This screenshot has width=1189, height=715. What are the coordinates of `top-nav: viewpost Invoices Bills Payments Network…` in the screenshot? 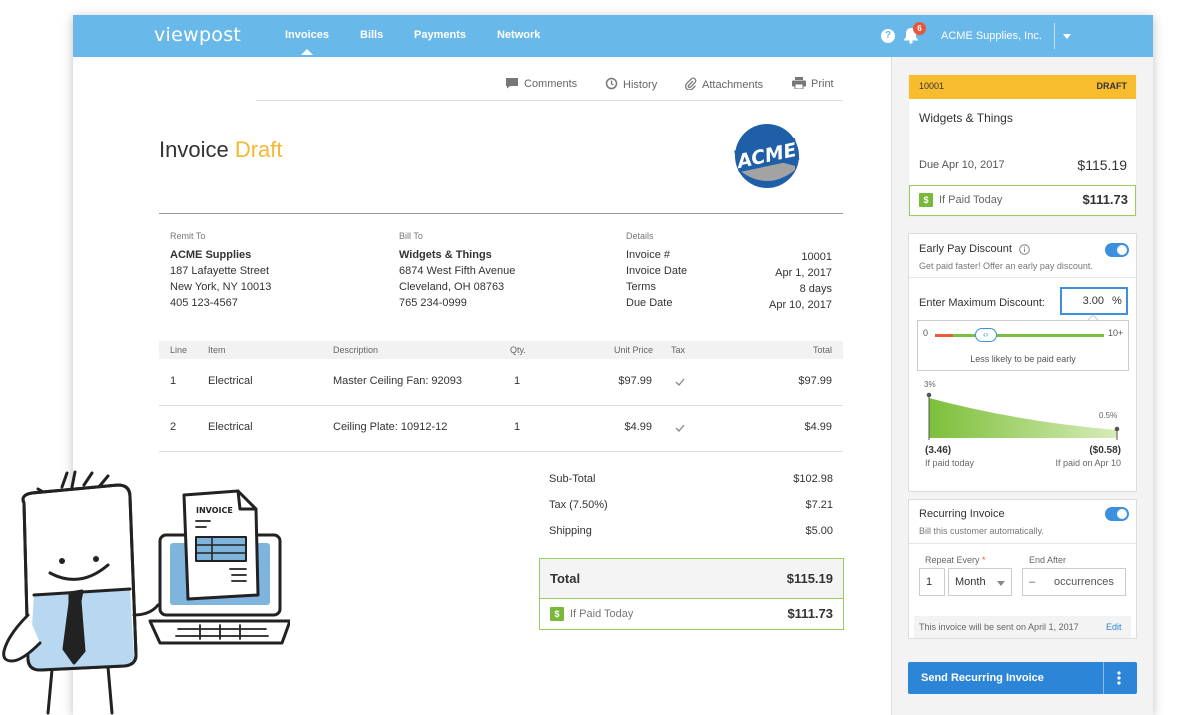 It's located at (613, 36).